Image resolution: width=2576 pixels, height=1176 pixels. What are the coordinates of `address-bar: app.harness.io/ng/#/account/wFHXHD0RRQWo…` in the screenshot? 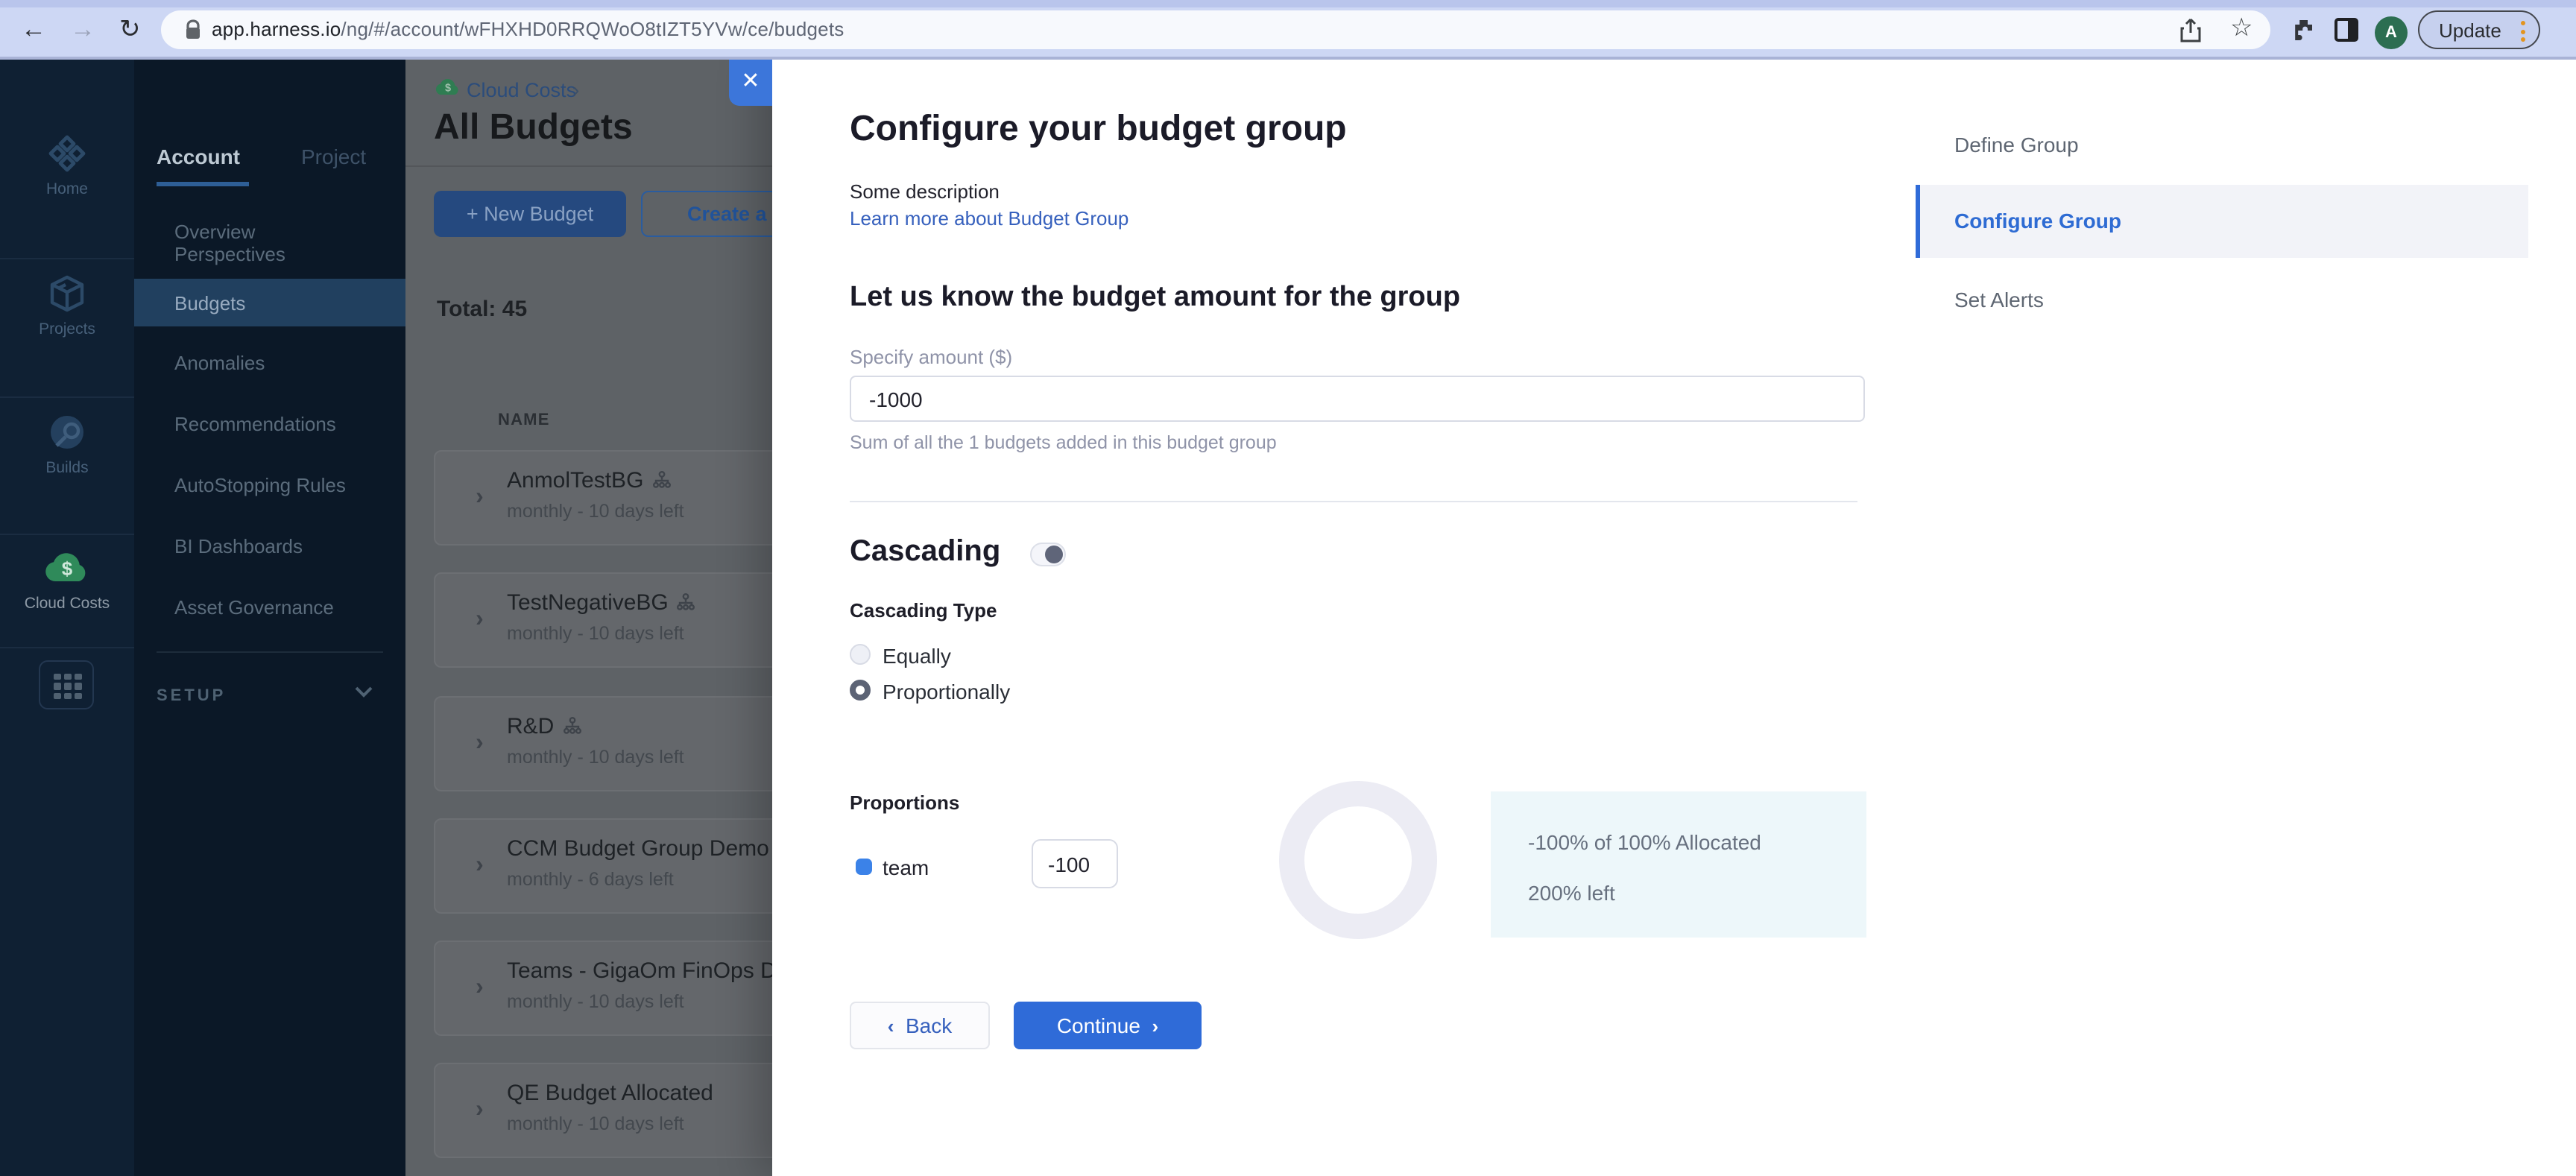 It's located at (1215, 30).